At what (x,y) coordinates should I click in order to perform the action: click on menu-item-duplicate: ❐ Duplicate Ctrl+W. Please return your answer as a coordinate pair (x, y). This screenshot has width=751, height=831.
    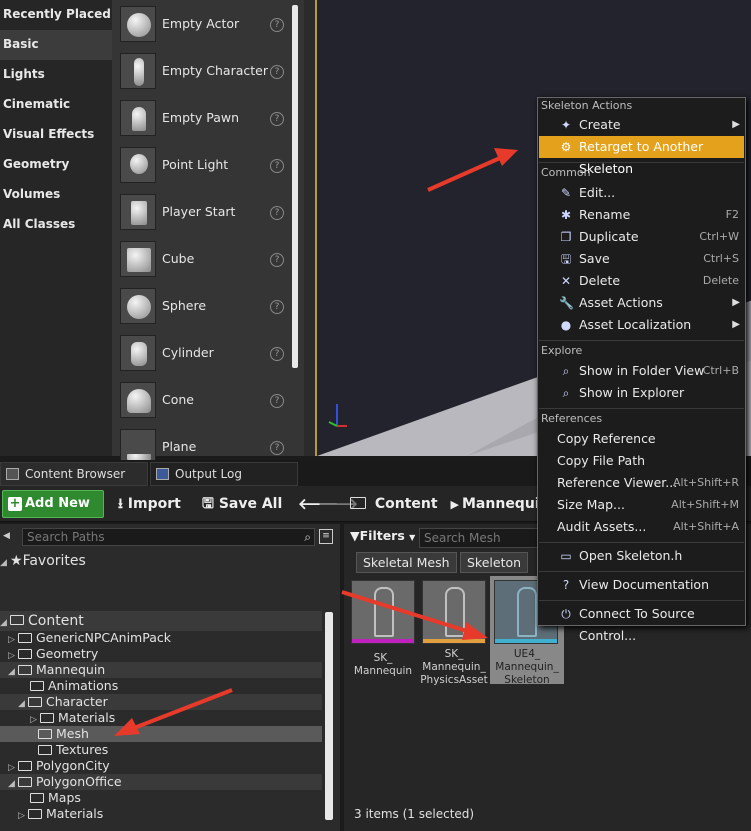
    Looking at the image, I should click on (641, 237).